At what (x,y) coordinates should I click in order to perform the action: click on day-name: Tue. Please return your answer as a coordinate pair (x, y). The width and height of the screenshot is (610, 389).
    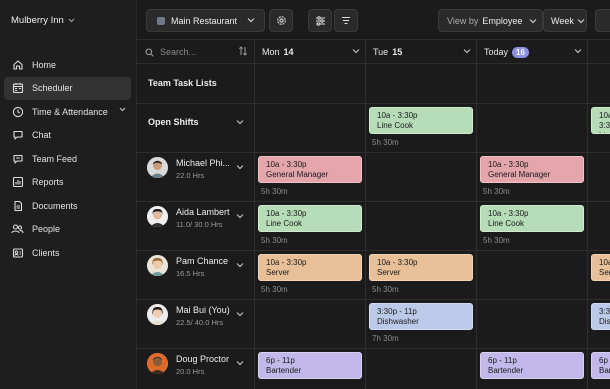
    Looking at the image, I should click on (381, 52).